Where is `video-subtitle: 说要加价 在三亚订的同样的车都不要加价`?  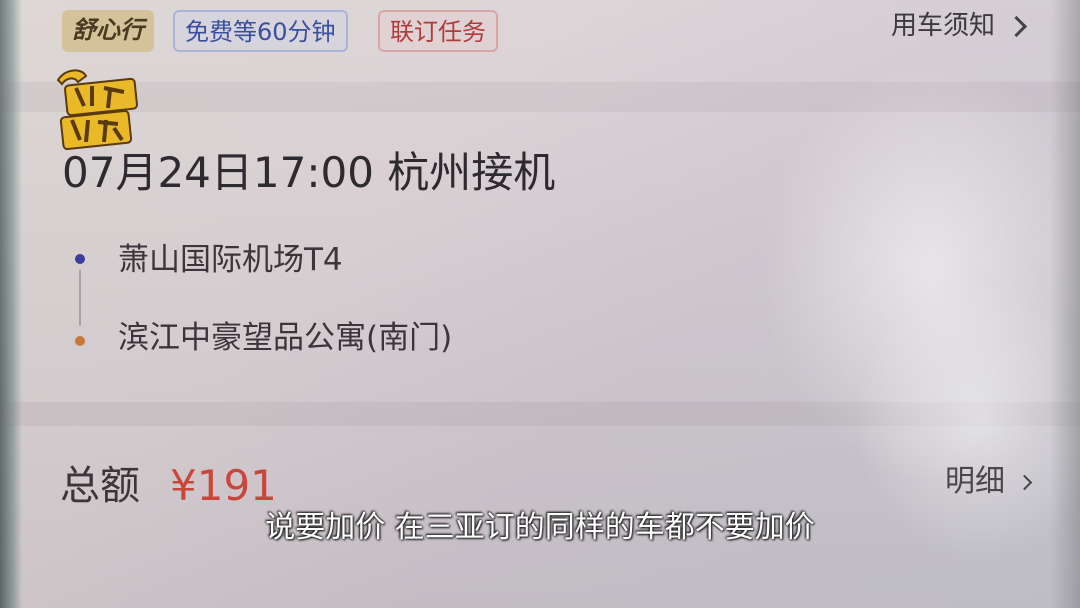
video-subtitle: 说要加价 在三亚订的同样的车都不要加价 is located at coordinates (540, 527).